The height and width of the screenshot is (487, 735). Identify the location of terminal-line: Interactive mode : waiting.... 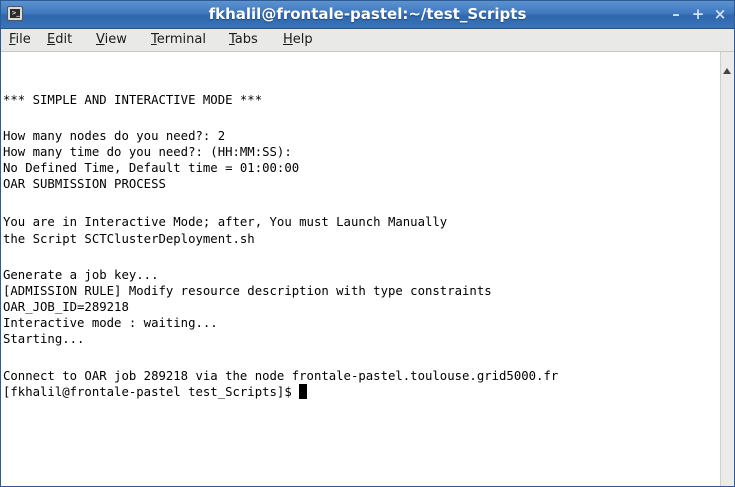
(110, 323).